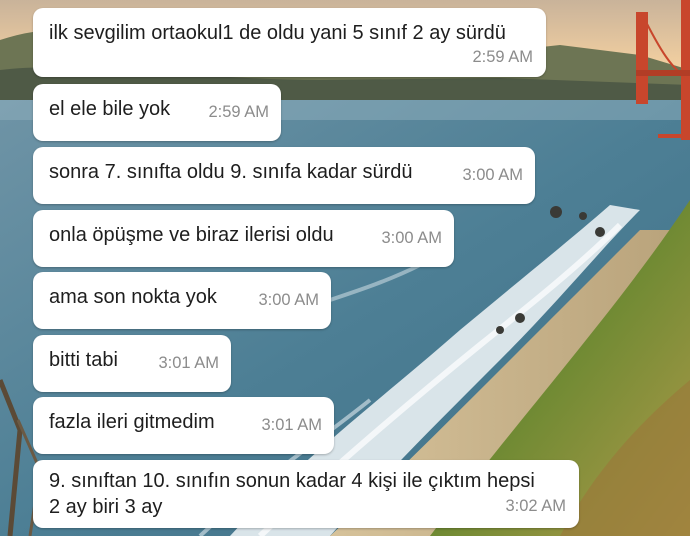  What do you see at coordinates (191, 235) in the screenshot?
I see `message-text: onla öpüşme ve biraz ilerisi oldu` at bounding box center [191, 235].